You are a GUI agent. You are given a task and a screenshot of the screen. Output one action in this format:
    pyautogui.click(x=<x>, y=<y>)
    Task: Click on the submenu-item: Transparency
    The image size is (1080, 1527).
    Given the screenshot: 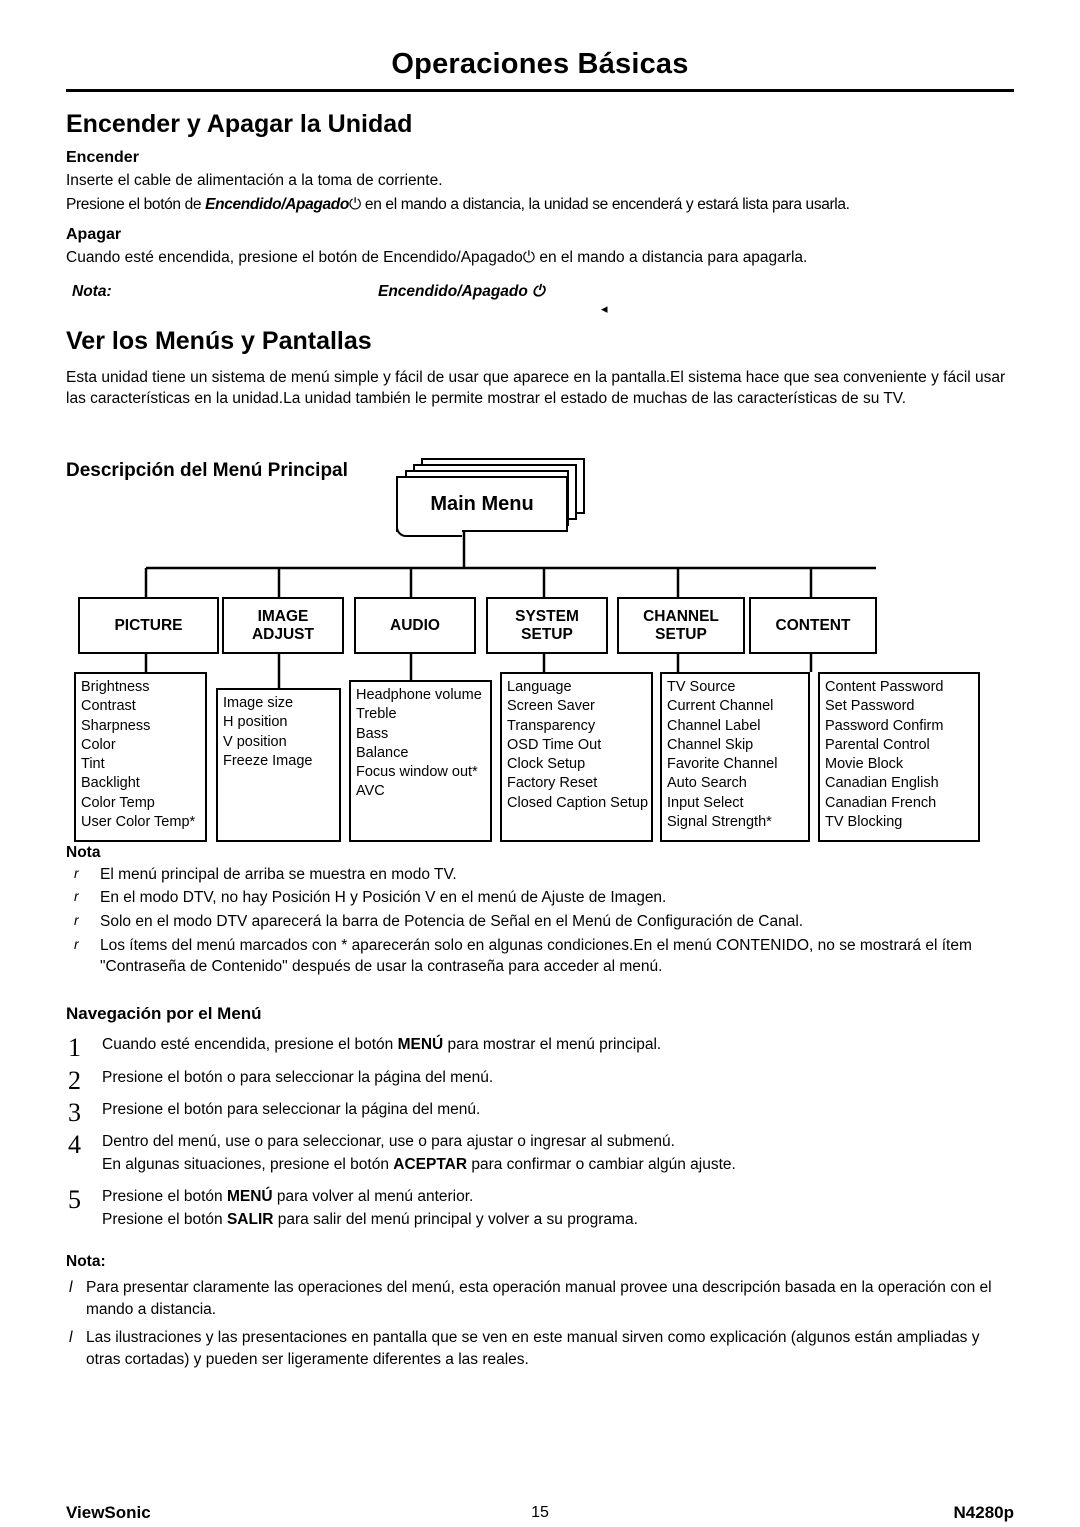 What is the action you would take?
    pyautogui.click(x=551, y=725)
    